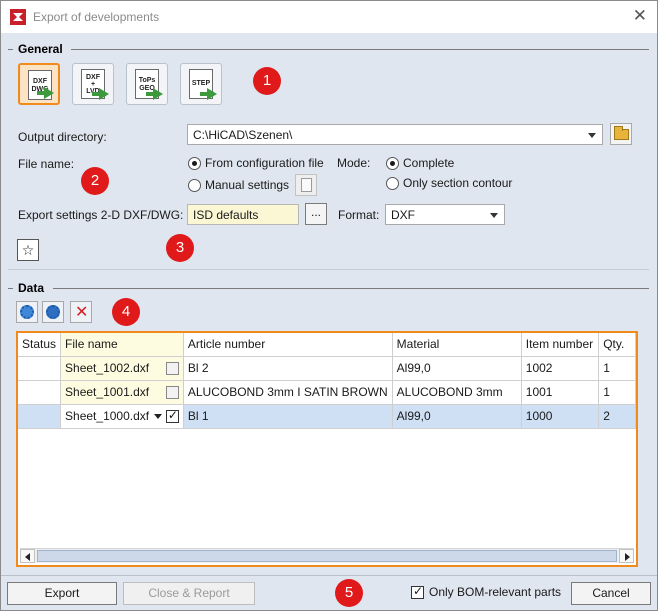  Describe the element at coordinates (354, 163) in the screenshot. I see `mode-label: Mode:` at that location.